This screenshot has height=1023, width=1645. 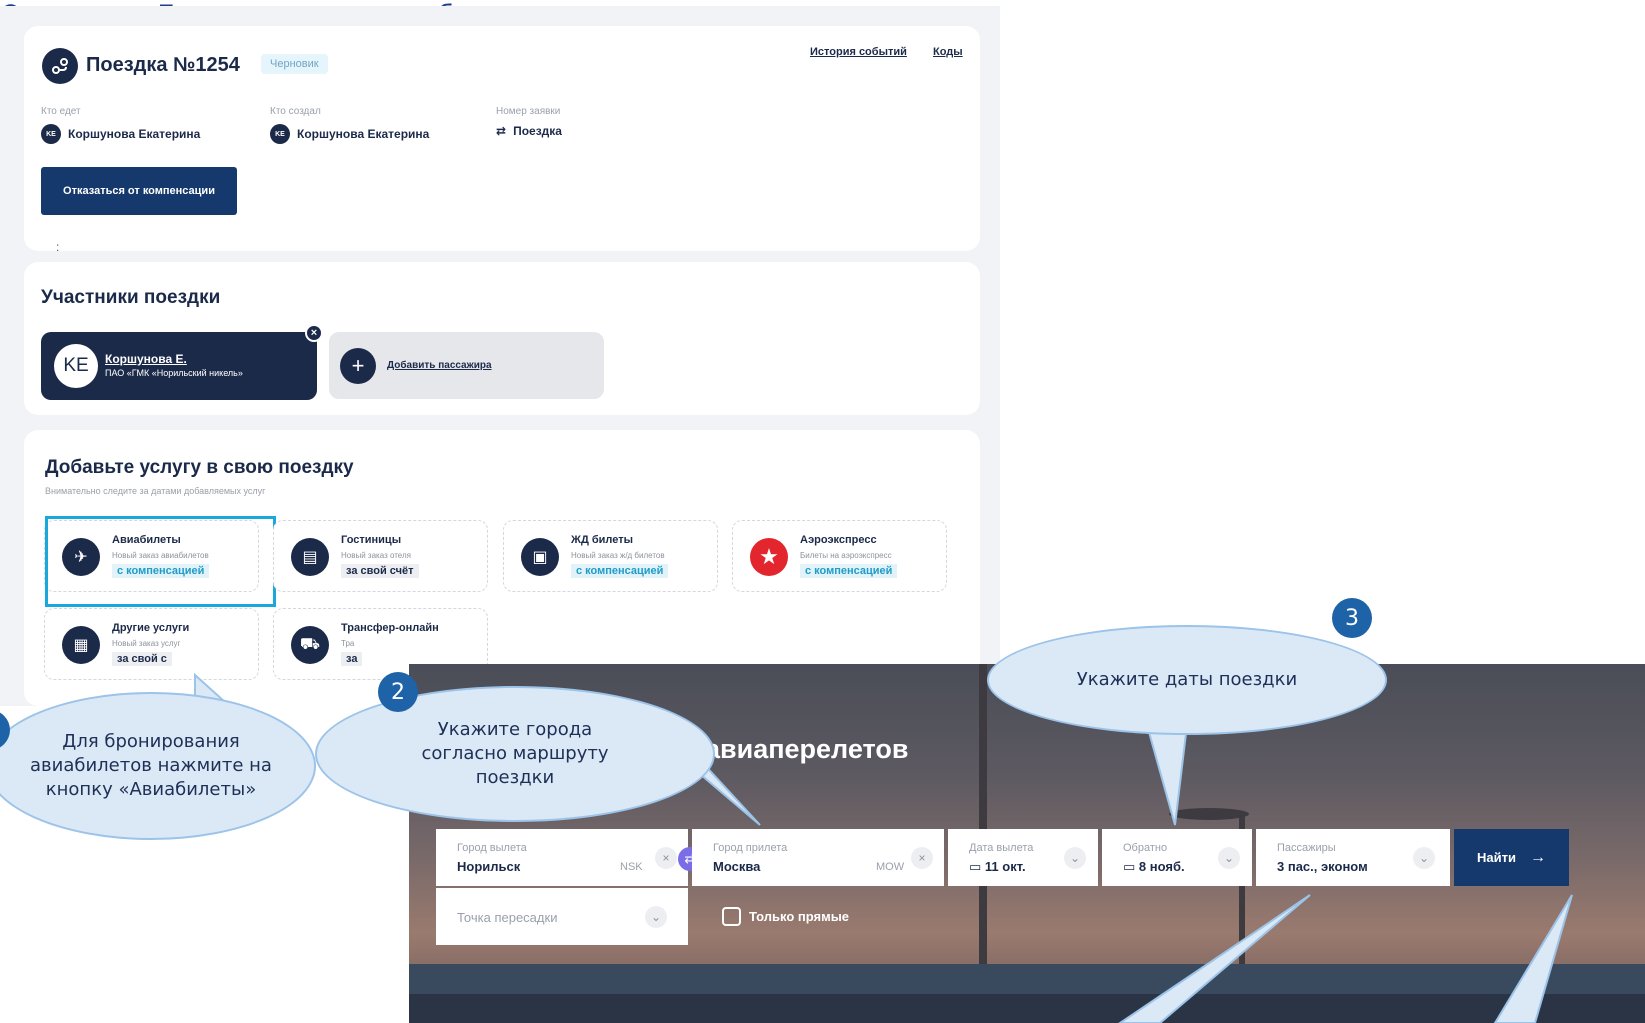 I want to click on aeroexpress-star-icon: ★, so click(x=769, y=557).